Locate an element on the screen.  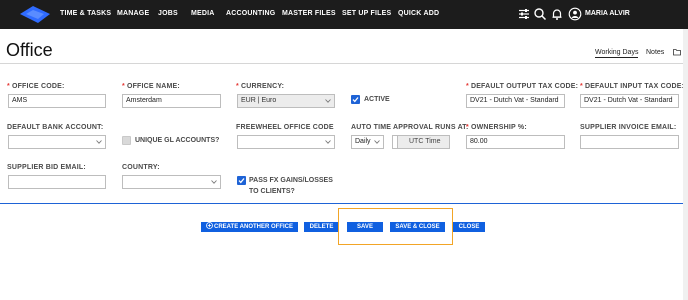
plus-circle-icon is located at coordinates (209, 225).